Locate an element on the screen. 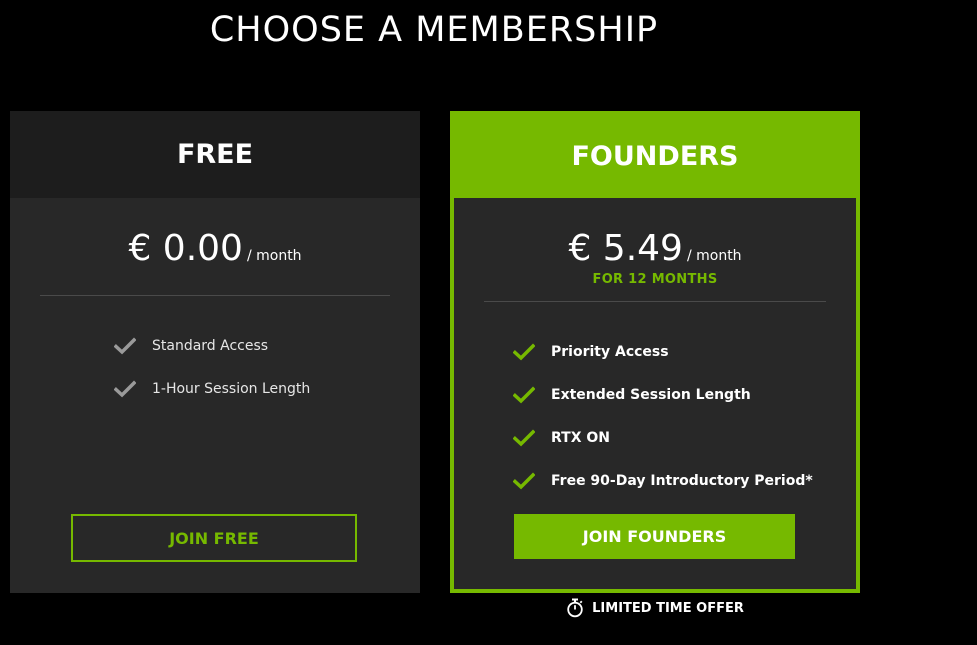 This screenshot has width=977, height=645. limited-offer-label: LIMITED TIME OFFER is located at coordinates (668, 608).